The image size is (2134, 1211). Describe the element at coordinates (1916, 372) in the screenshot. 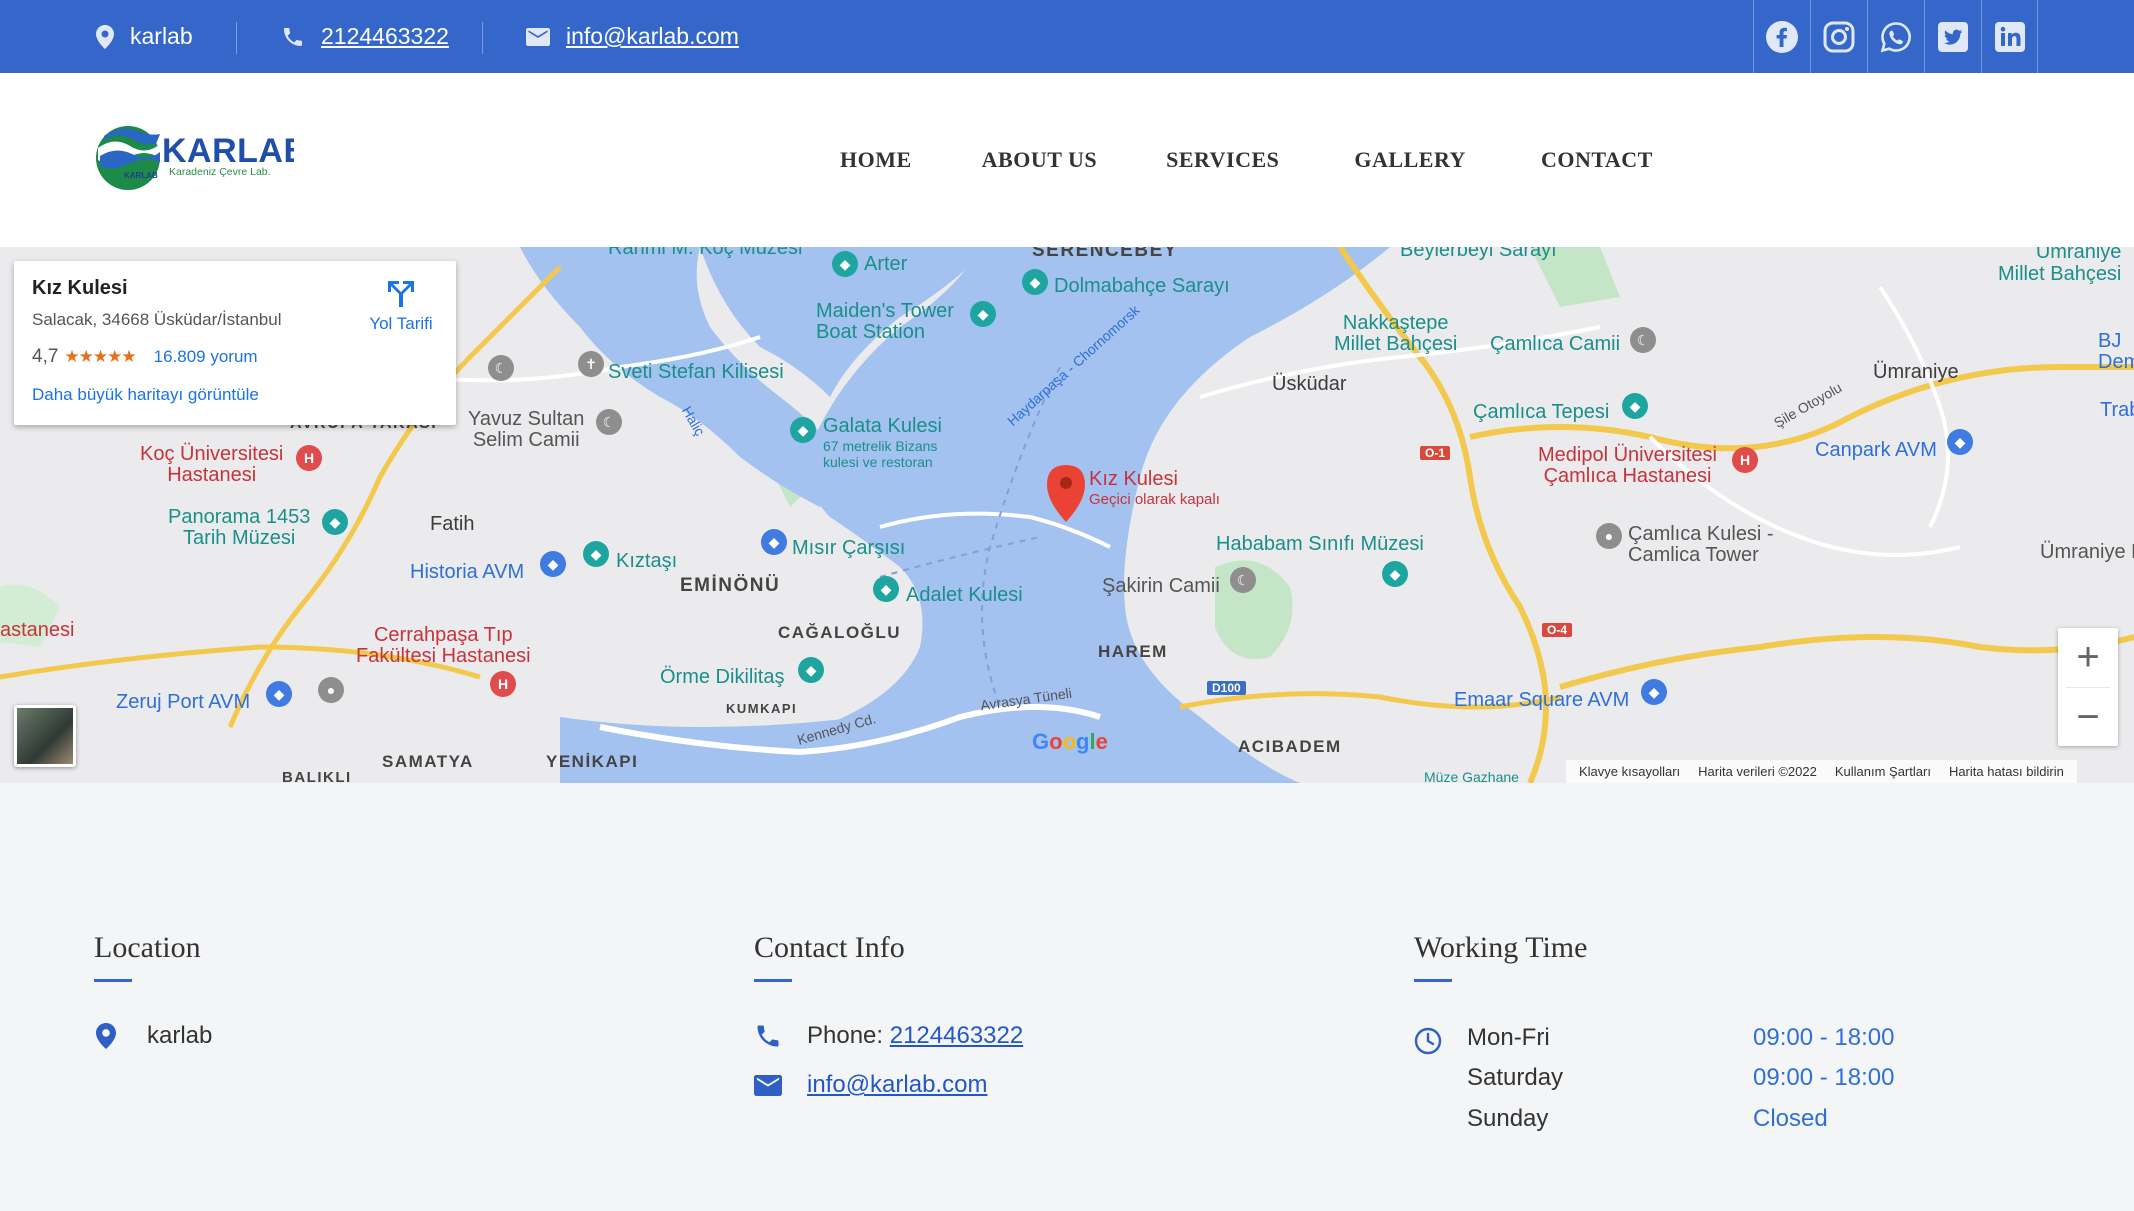

I see `map-label: Ümraniye` at that location.